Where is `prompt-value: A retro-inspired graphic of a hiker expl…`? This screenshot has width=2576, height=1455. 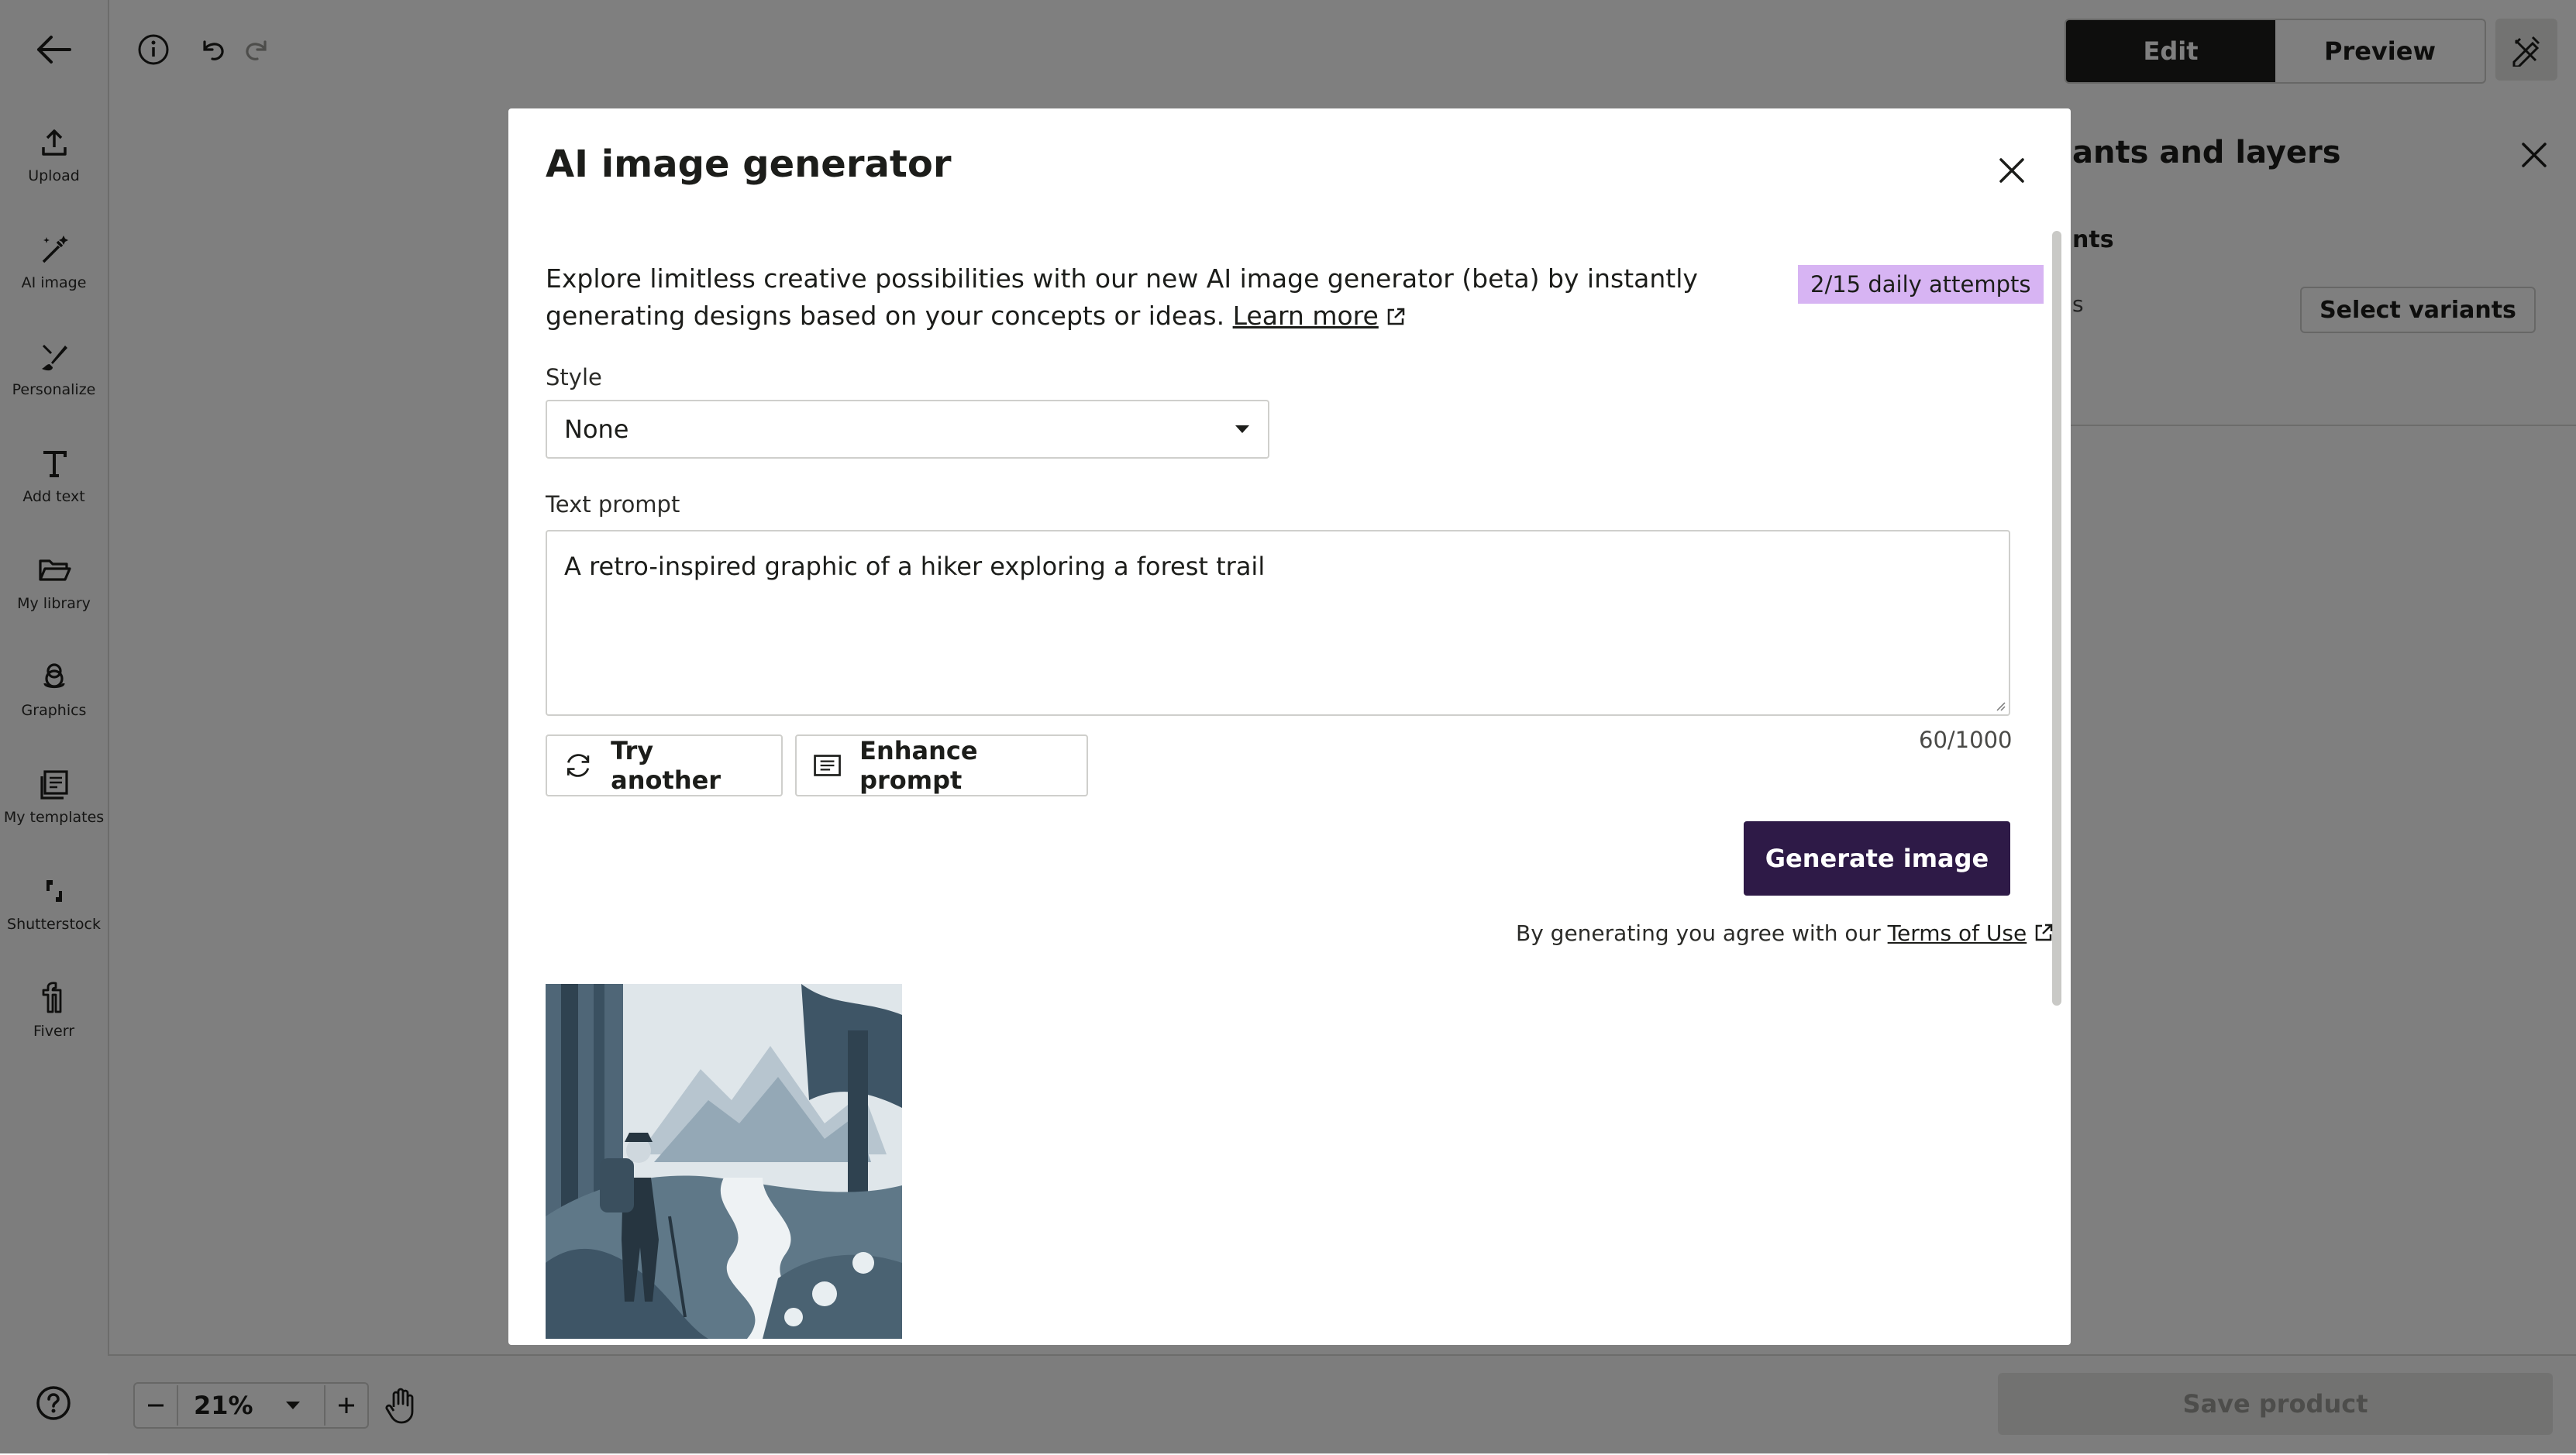 prompt-value: A retro-inspired graphic of a hiker expl… is located at coordinates (915, 566).